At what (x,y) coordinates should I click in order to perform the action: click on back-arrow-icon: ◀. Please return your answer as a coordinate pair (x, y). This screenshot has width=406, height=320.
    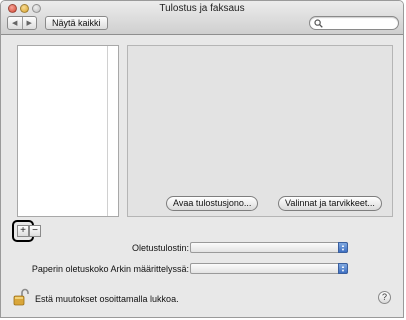
    Looking at the image, I should click on (15, 23).